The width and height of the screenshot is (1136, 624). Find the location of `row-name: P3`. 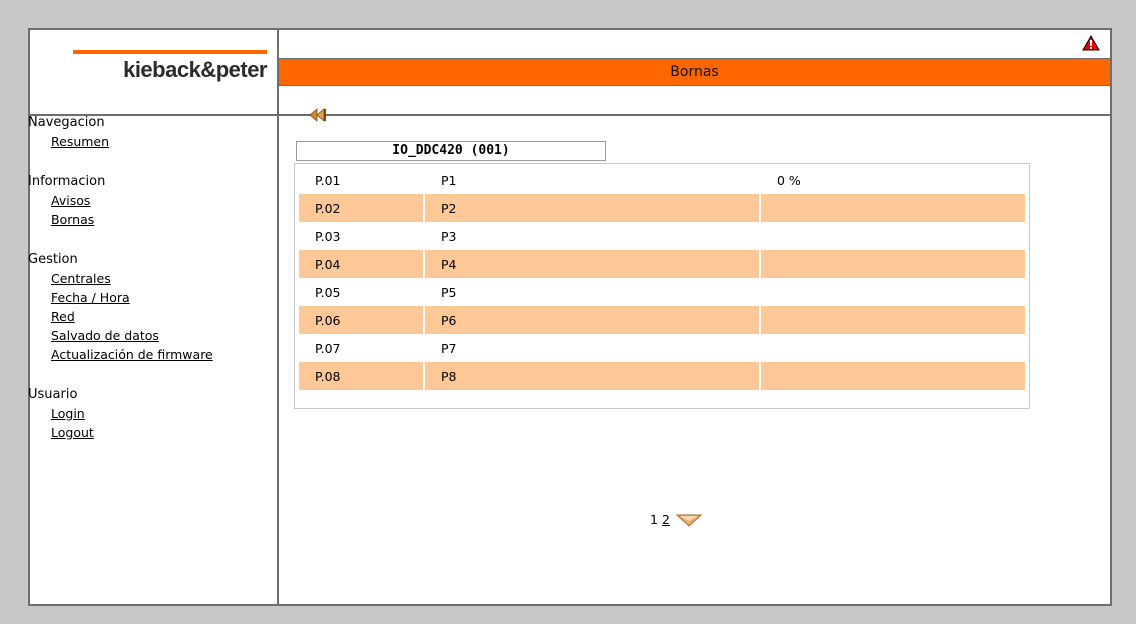

row-name: P3 is located at coordinates (449, 236).